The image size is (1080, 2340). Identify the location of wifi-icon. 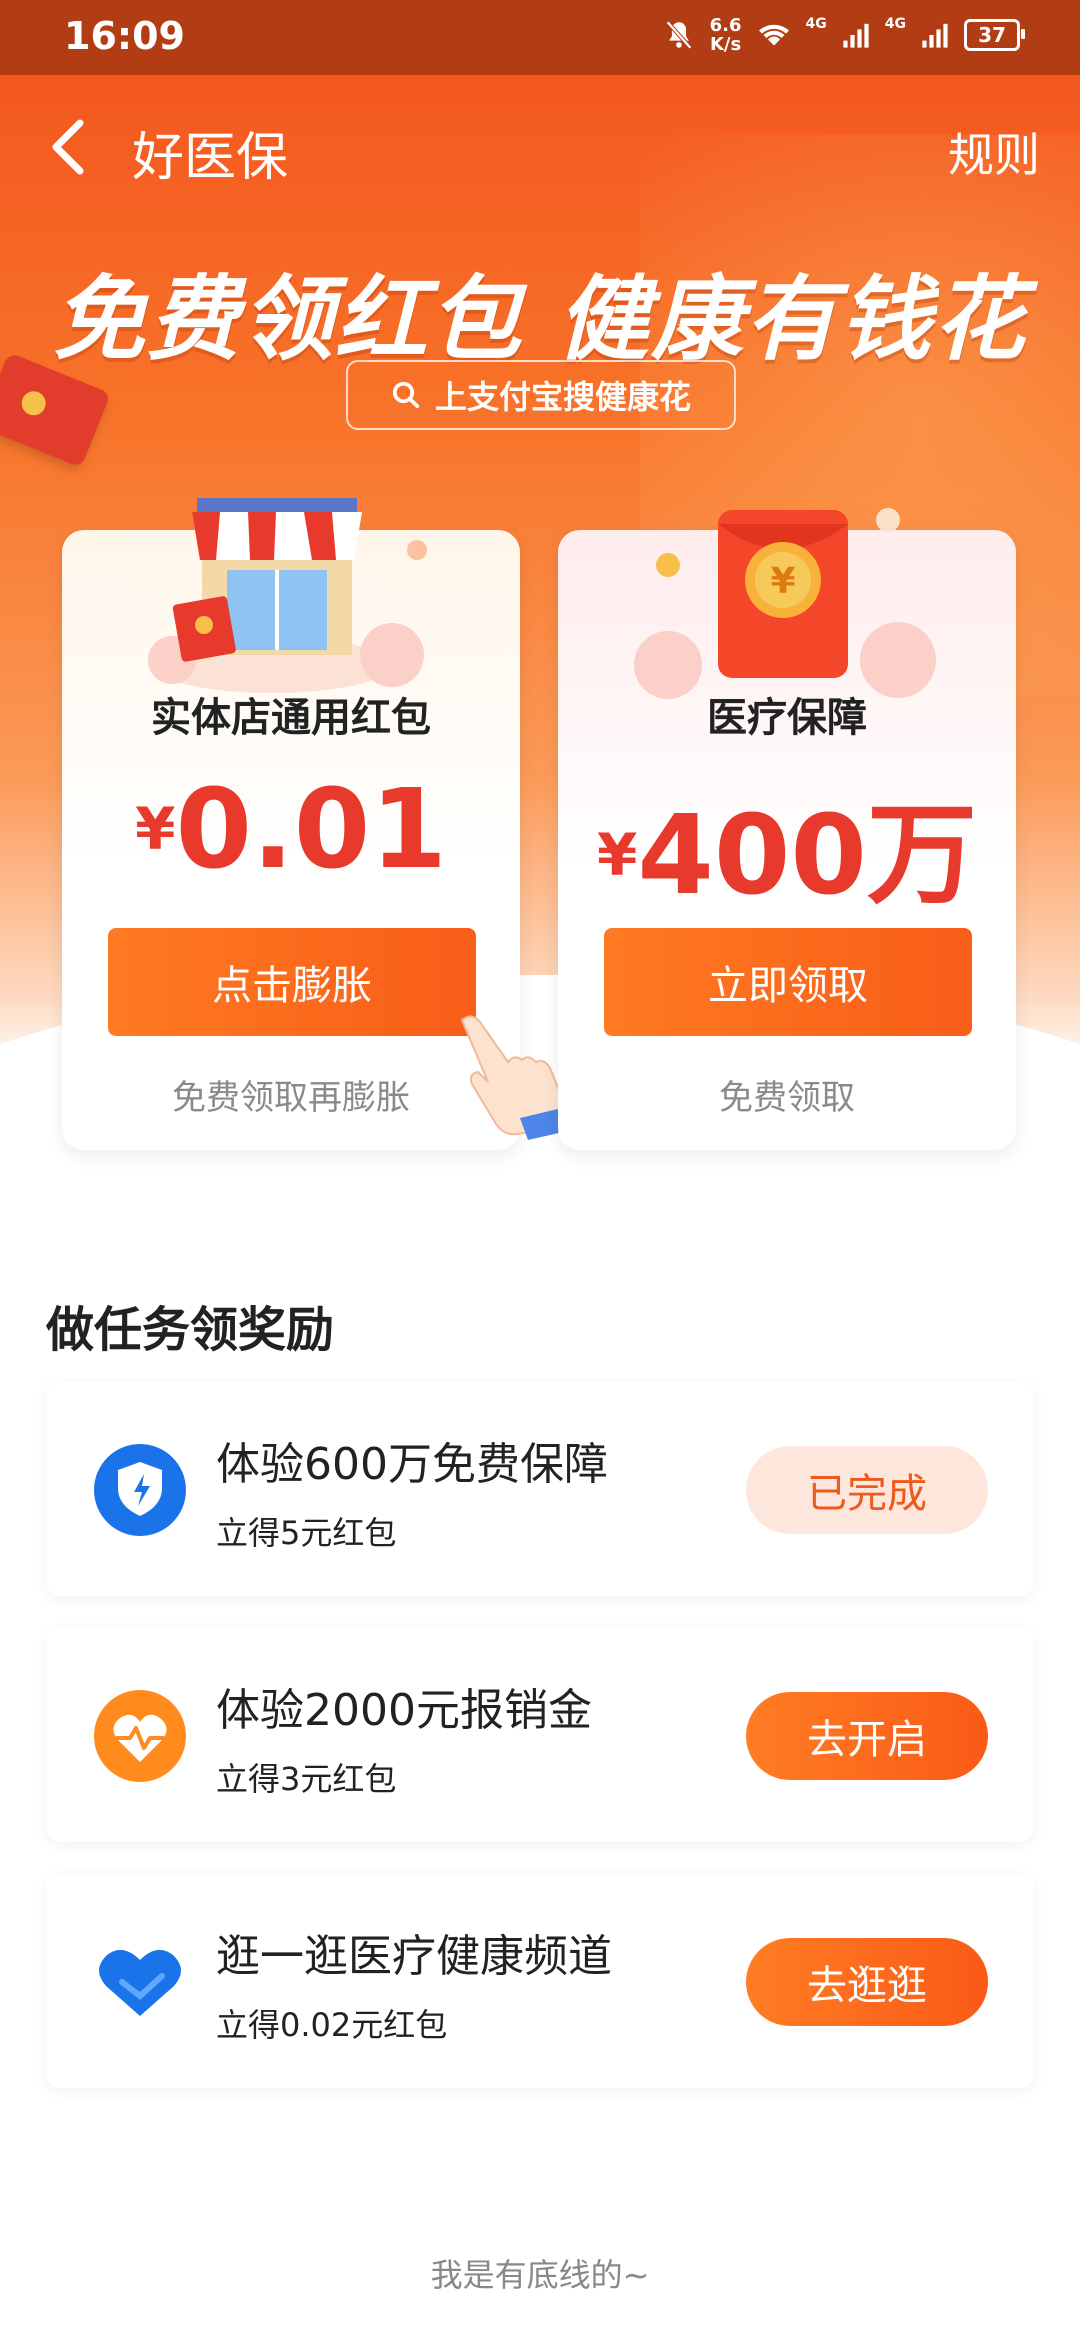
(773, 35).